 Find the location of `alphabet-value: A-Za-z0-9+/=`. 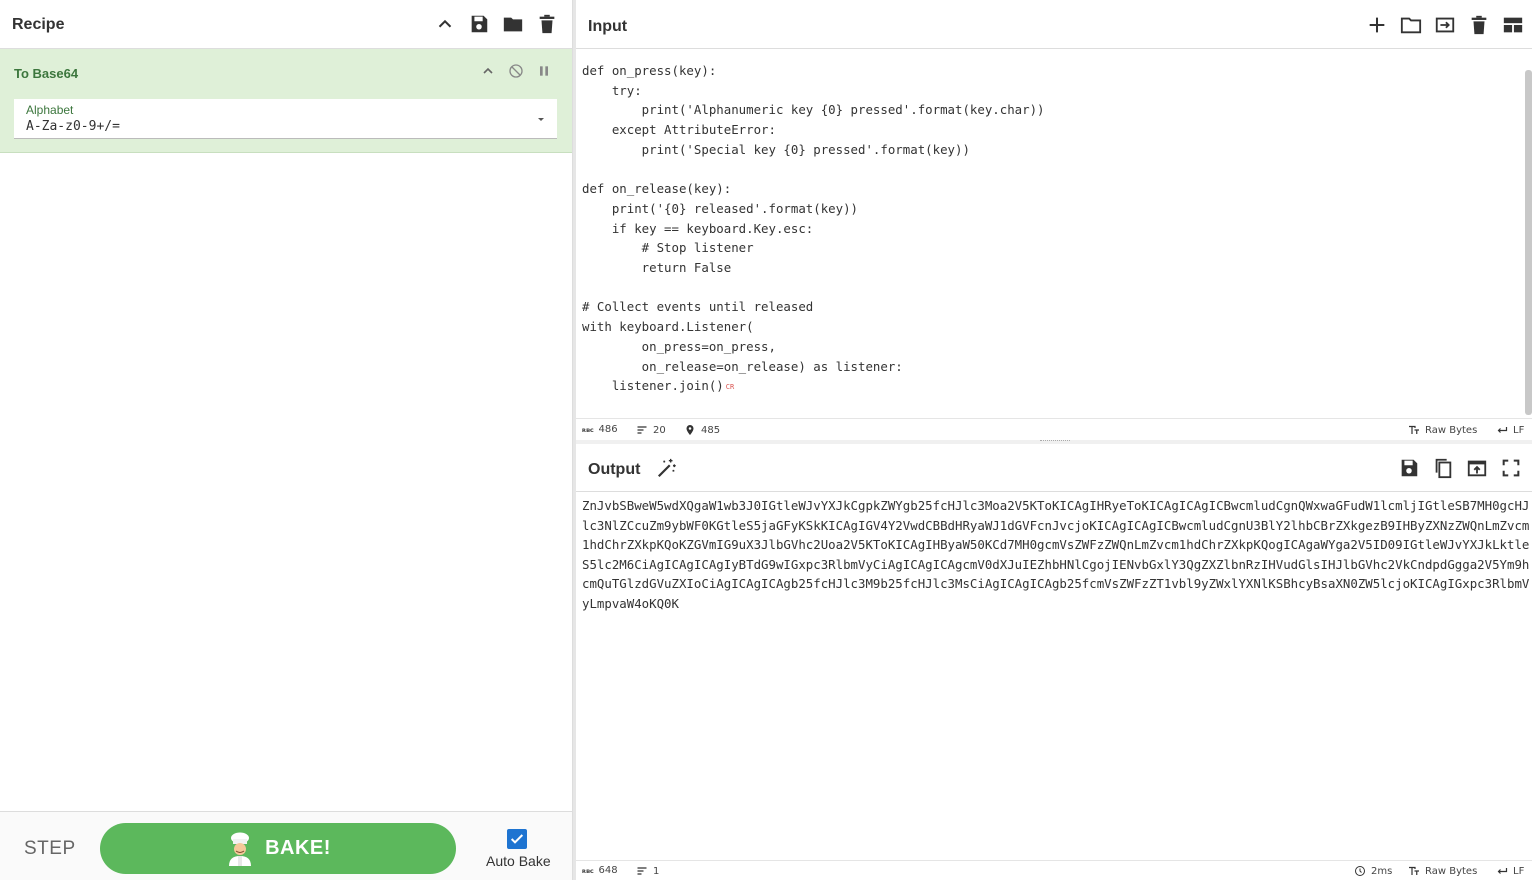

alphabet-value: A-Za-z0-9+/= is located at coordinates (73, 126).